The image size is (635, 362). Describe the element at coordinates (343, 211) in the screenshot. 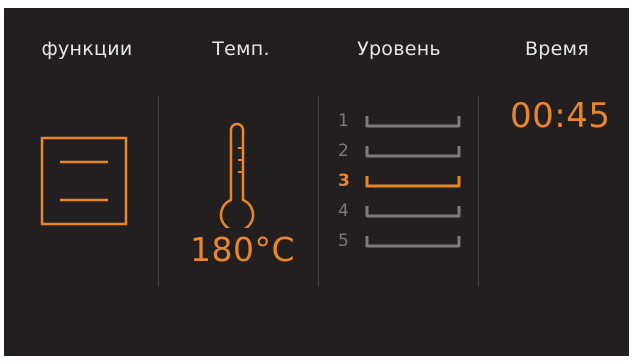

I see `level-number: 4` at that location.